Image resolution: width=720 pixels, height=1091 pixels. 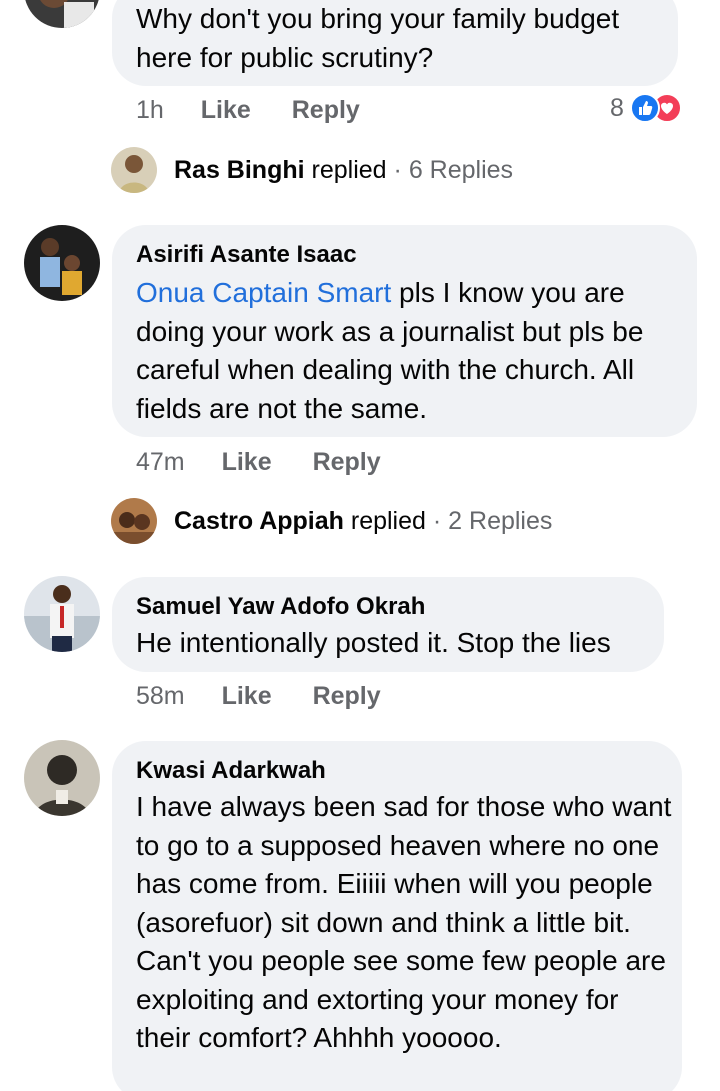 I want to click on comment-actions: 1h Like Reply, so click(x=248, y=110).